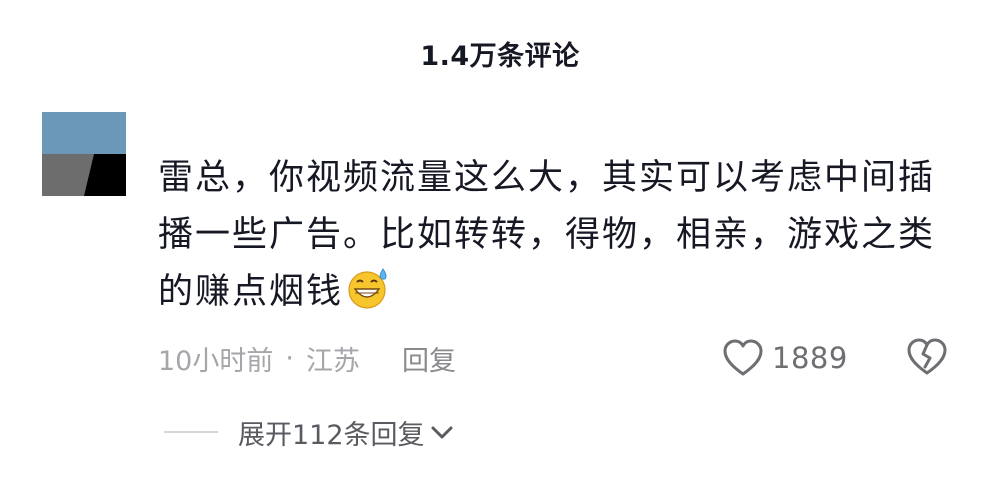 The width and height of the screenshot is (1000, 485). Describe the element at coordinates (332, 361) in the screenshot. I see `comment-location: 江苏` at that location.